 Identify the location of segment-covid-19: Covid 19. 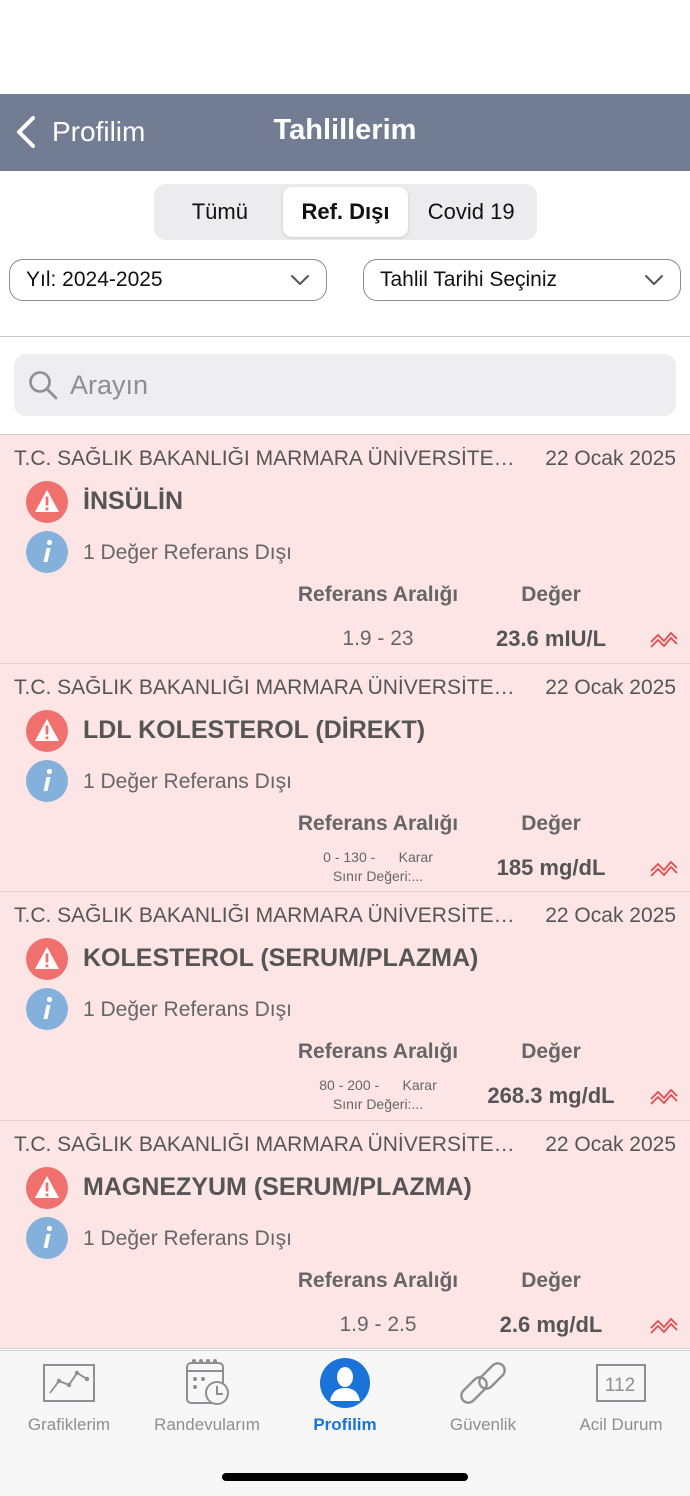
(471, 212).